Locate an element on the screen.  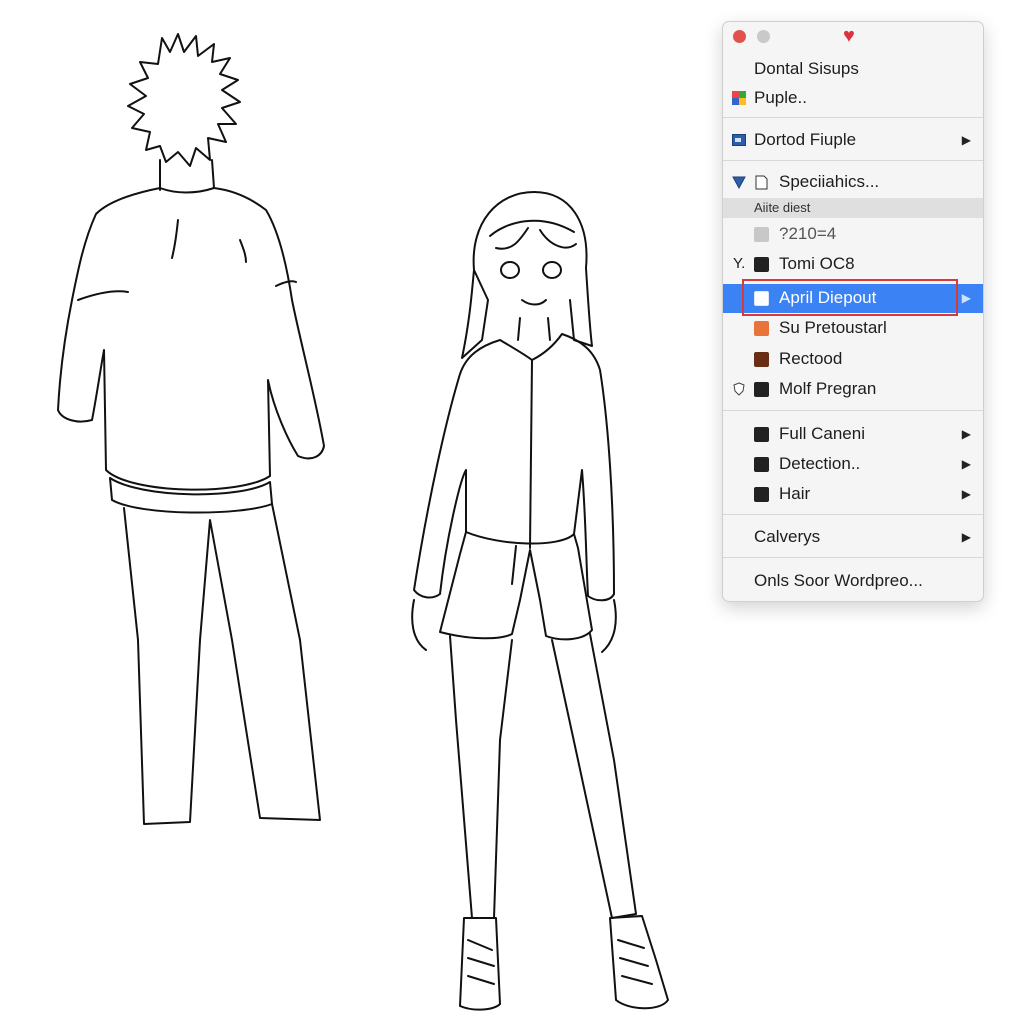
color-palette-icon is located at coordinates (739, 98).